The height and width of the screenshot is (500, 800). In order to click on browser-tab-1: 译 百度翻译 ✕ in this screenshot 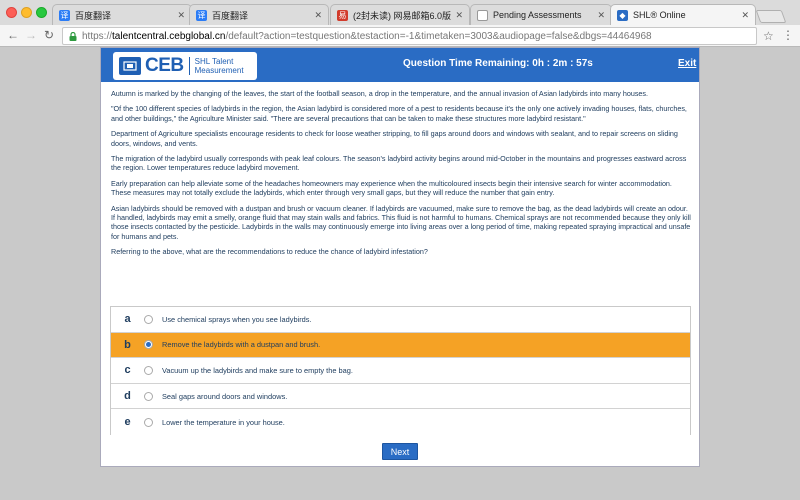, I will do `click(122, 14)`.